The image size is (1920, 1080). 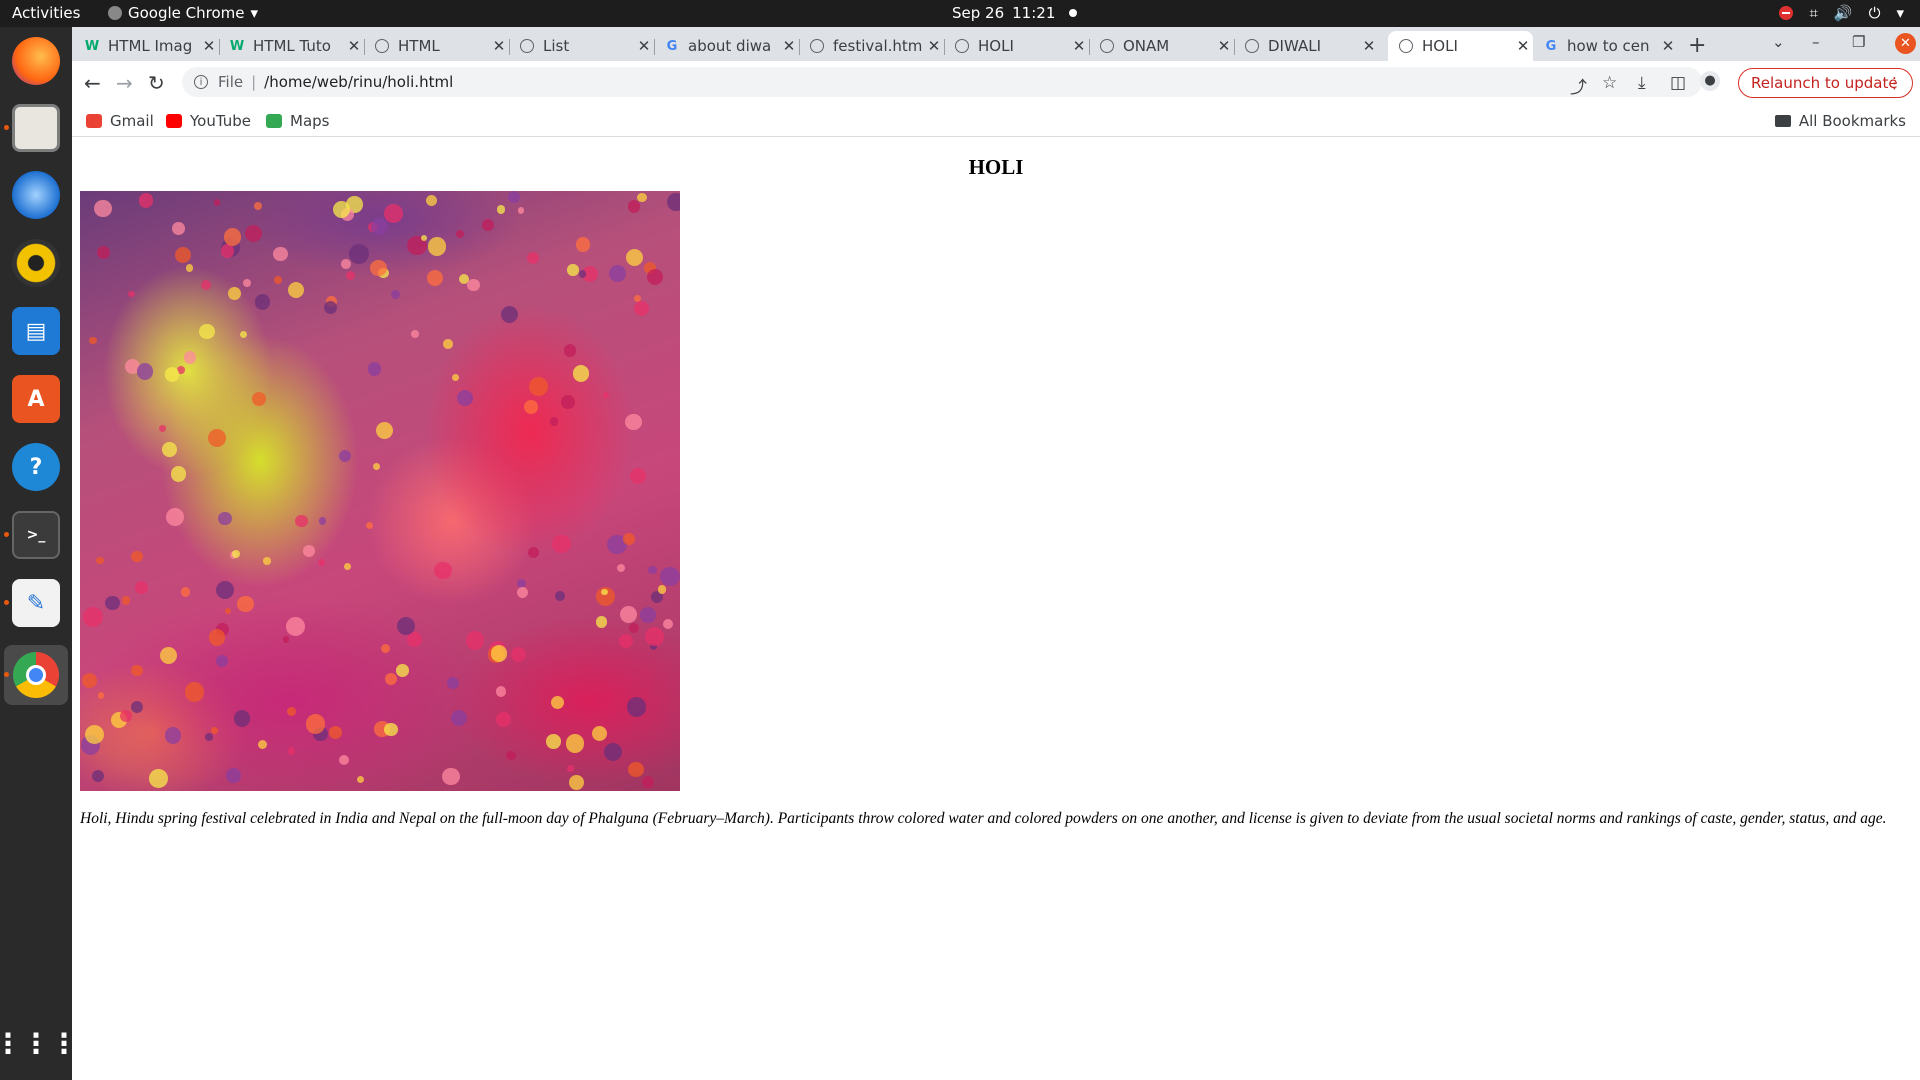 What do you see at coordinates (297, 121) in the screenshot?
I see `bookmark-maps: Maps` at bounding box center [297, 121].